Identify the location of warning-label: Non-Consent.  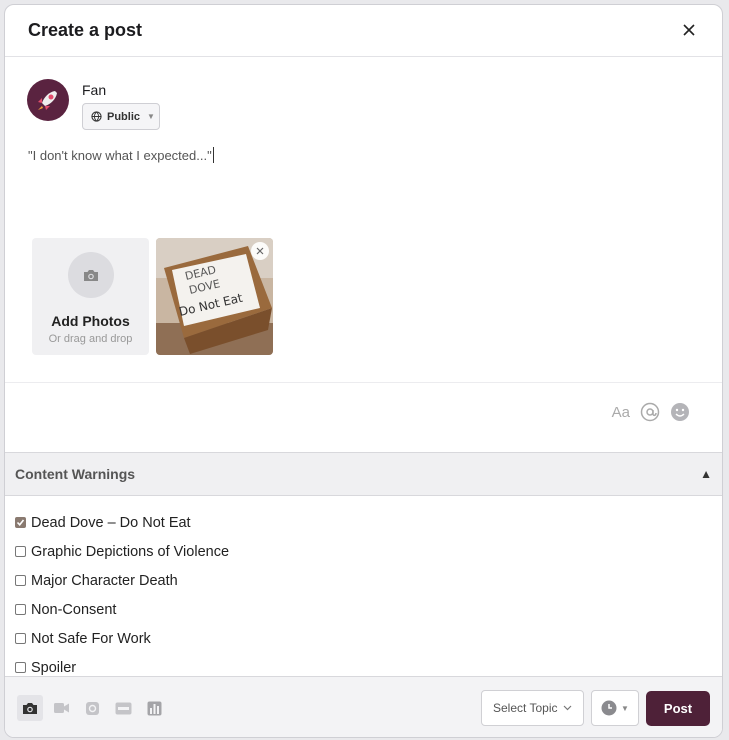
(74, 609).